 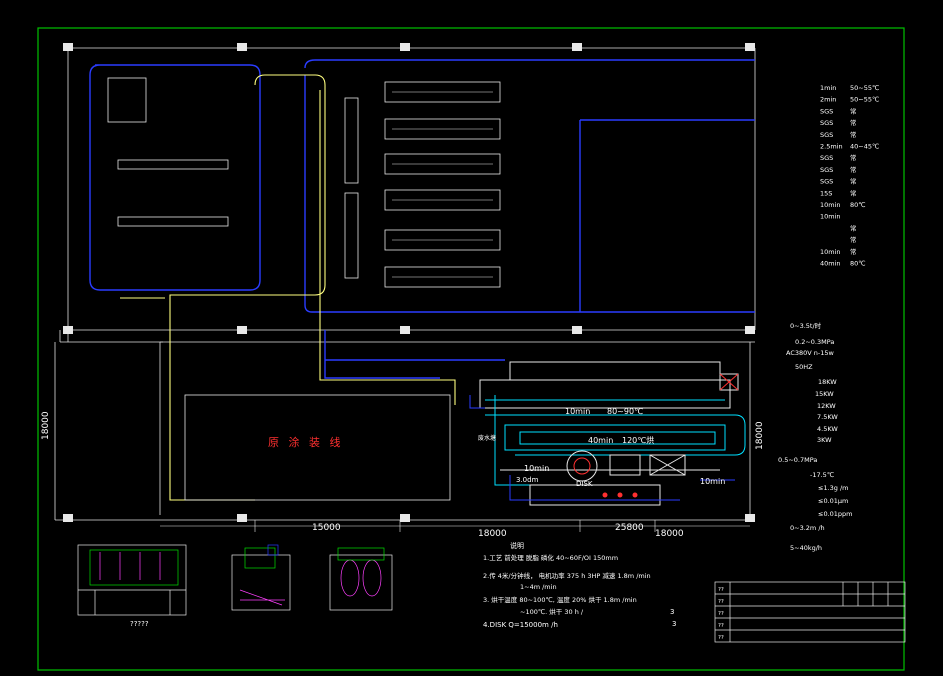 I want to click on spec-item: 3KW, so click(x=824, y=440).